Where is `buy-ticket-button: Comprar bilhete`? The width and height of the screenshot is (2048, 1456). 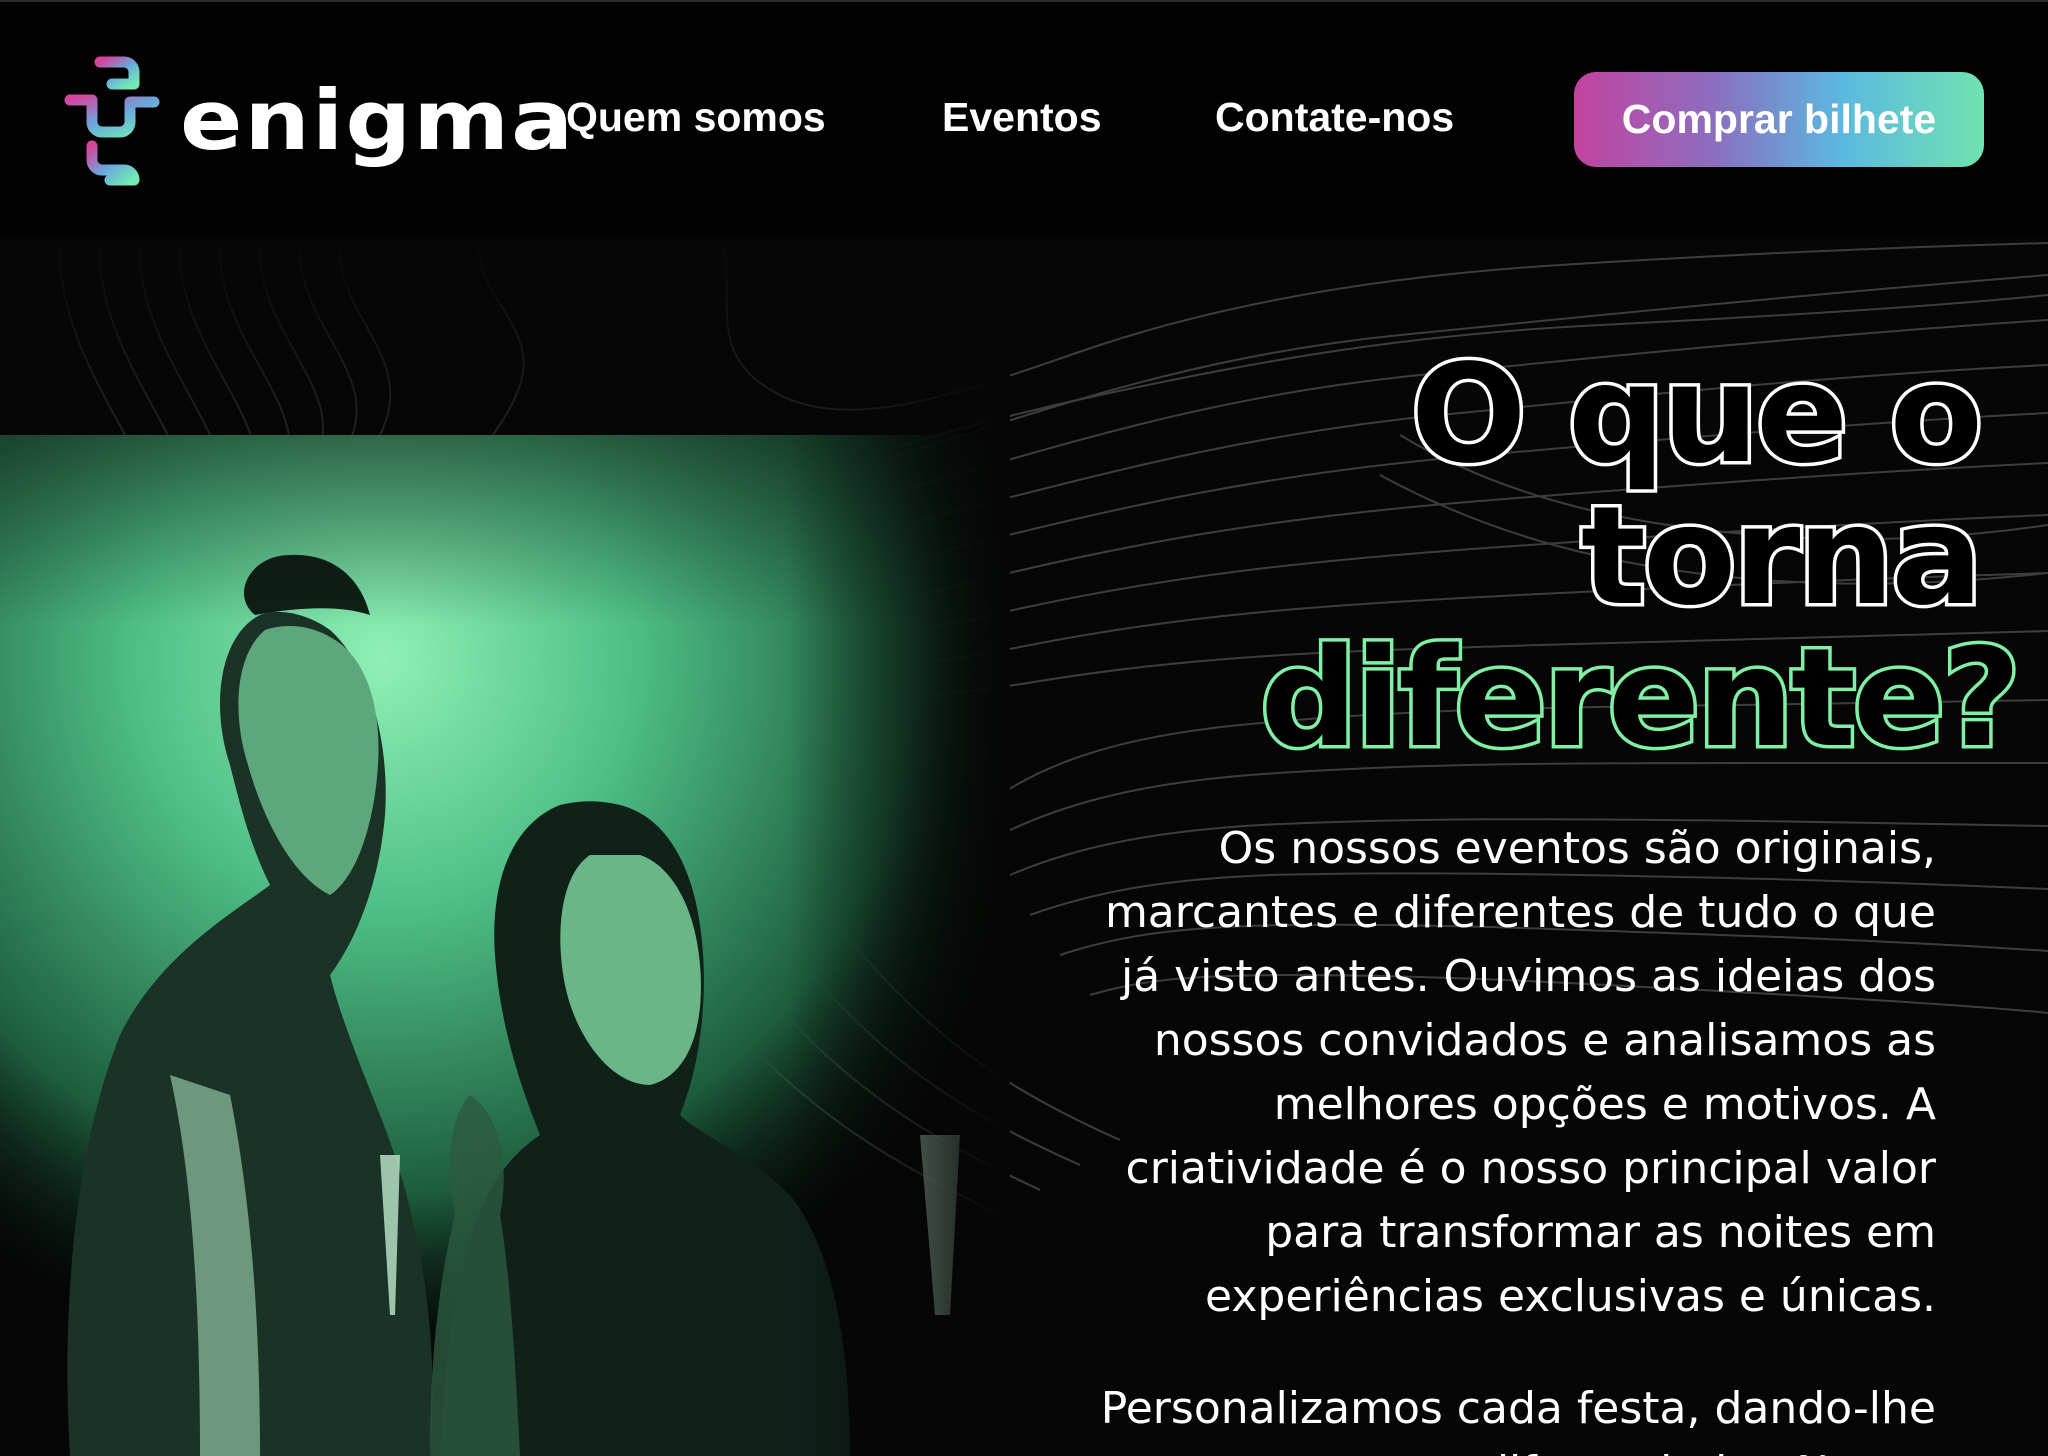
buy-ticket-button: Comprar bilhete is located at coordinates (1779, 119).